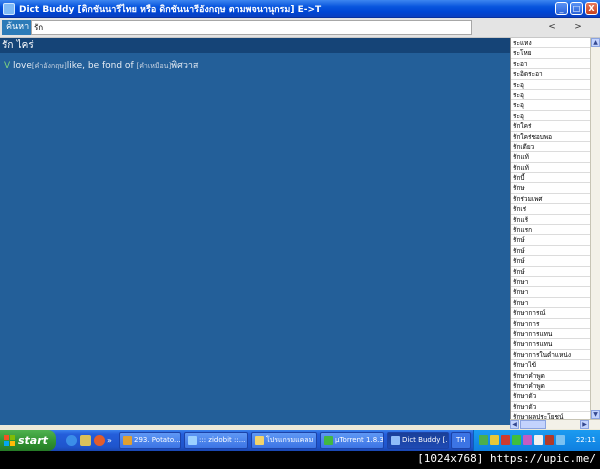 The image size is (600, 469). Describe the element at coordinates (550, 355) in the screenshot. I see `word-list-item: รักษาการในตำแหน่ง` at that location.